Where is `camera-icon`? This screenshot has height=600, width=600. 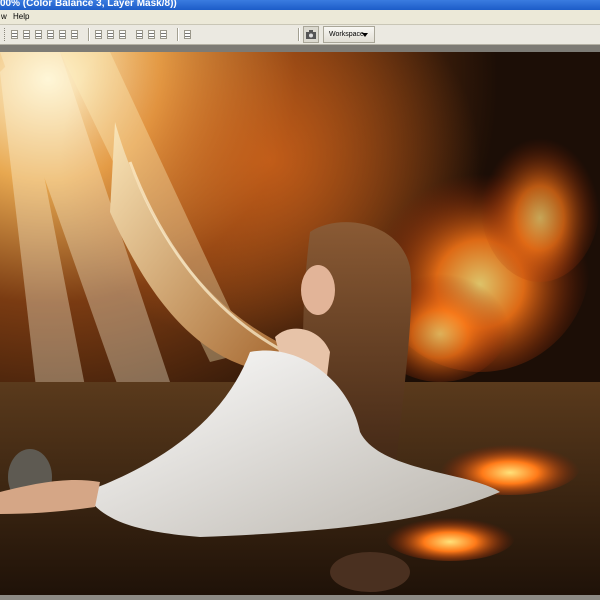 camera-icon is located at coordinates (311, 34).